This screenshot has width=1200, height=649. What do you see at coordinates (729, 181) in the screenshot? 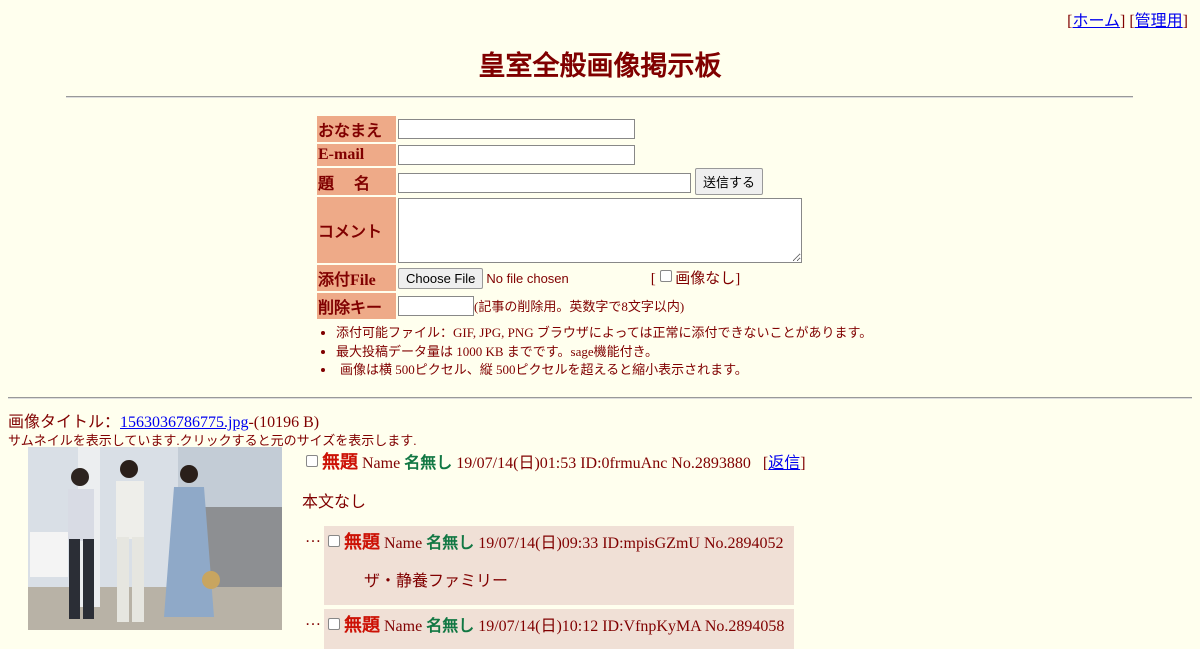
I see `submit-button: 送信する` at bounding box center [729, 181].